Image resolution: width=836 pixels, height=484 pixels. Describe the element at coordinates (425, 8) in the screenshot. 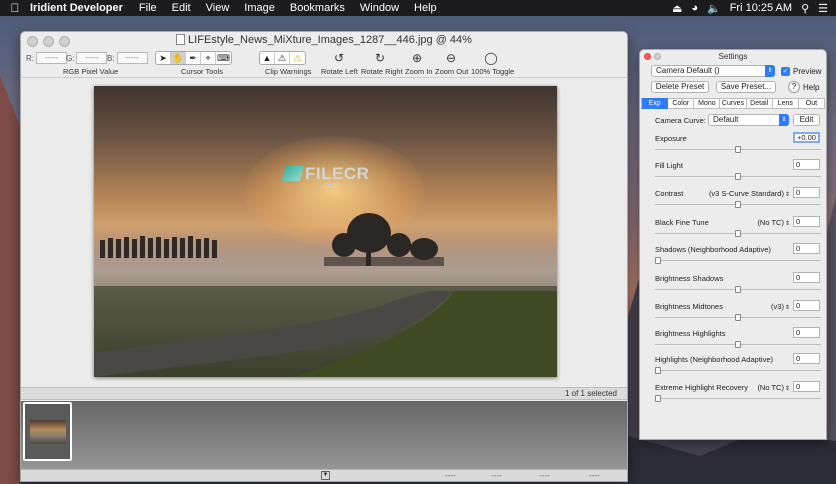

I see `menu-help: Help` at that location.